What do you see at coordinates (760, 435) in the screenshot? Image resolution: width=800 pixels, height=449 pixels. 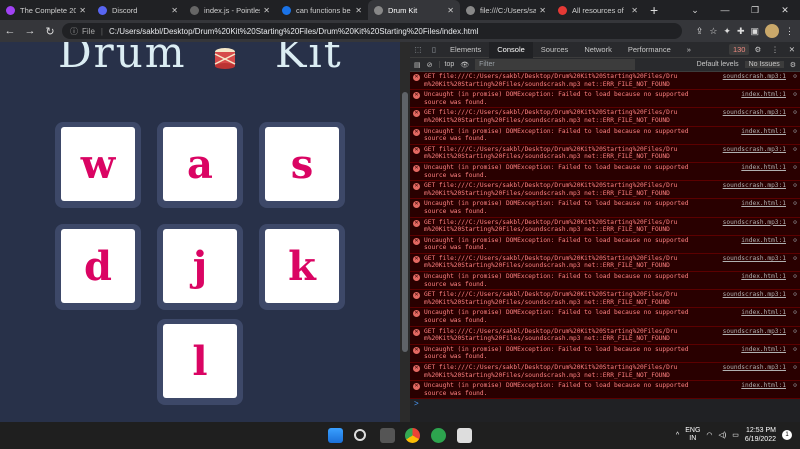 I see `clock: 12:53 PM 6/19/2022` at bounding box center [760, 435].